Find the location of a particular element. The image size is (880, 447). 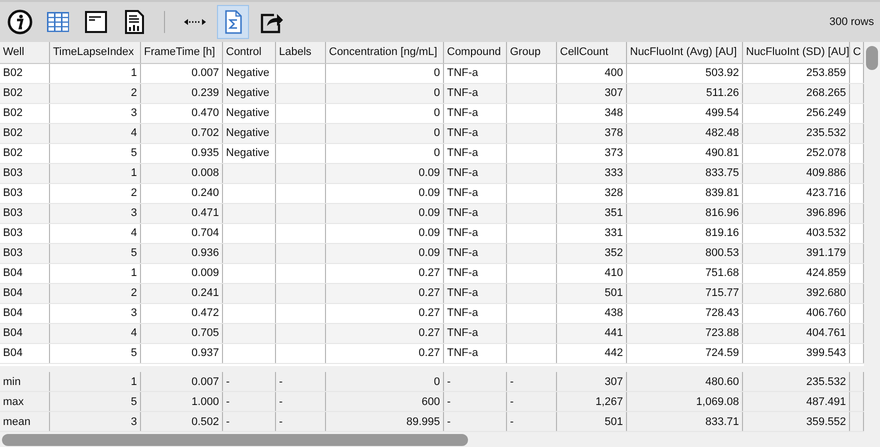

table-cell: 715.77 is located at coordinates (685, 293).